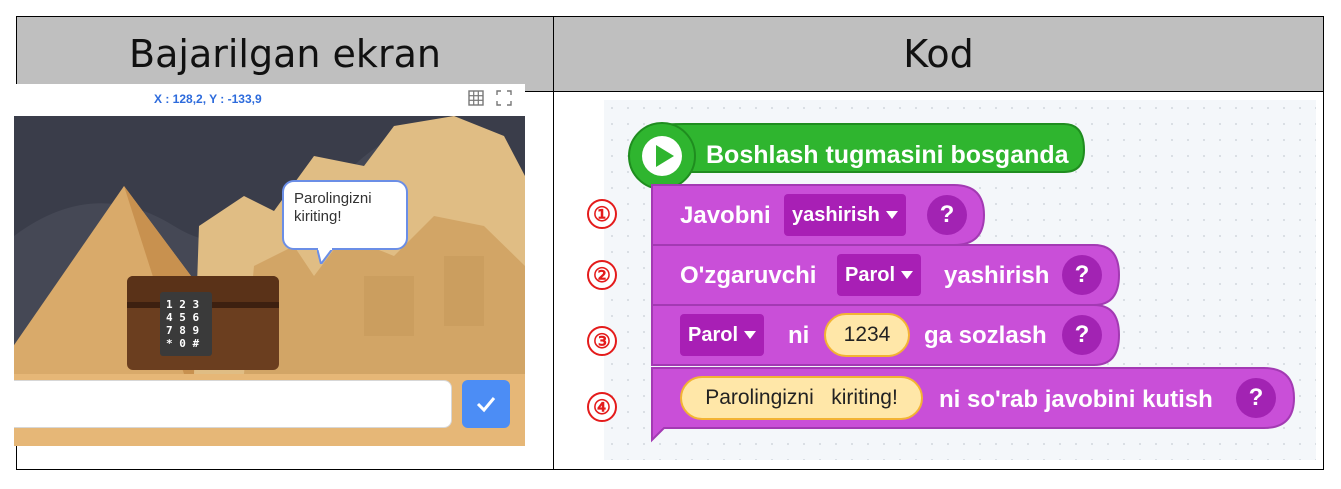 Image resolution: width=1341 pixels, height=489 pixels. What do you see at coordinates (504, 98) in the screenshot?
I see `fullscreen-icon` at bounding box center [504, 98].